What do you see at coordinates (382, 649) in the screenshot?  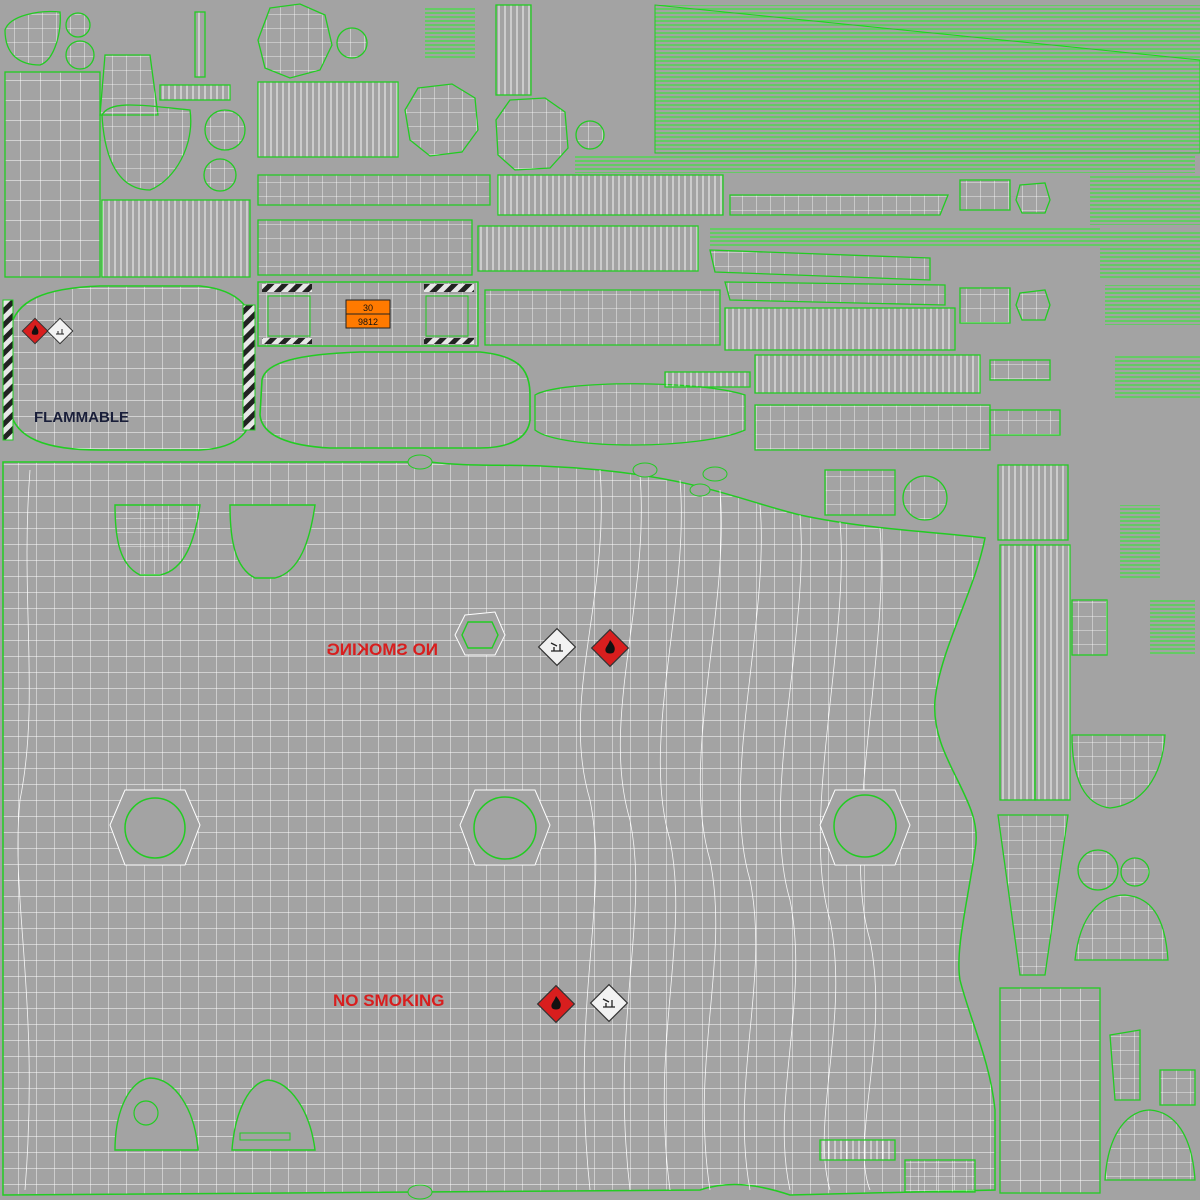 I see `no-smoking-label-mirrored: NO SMOKING` at bounding box center [382, 649].